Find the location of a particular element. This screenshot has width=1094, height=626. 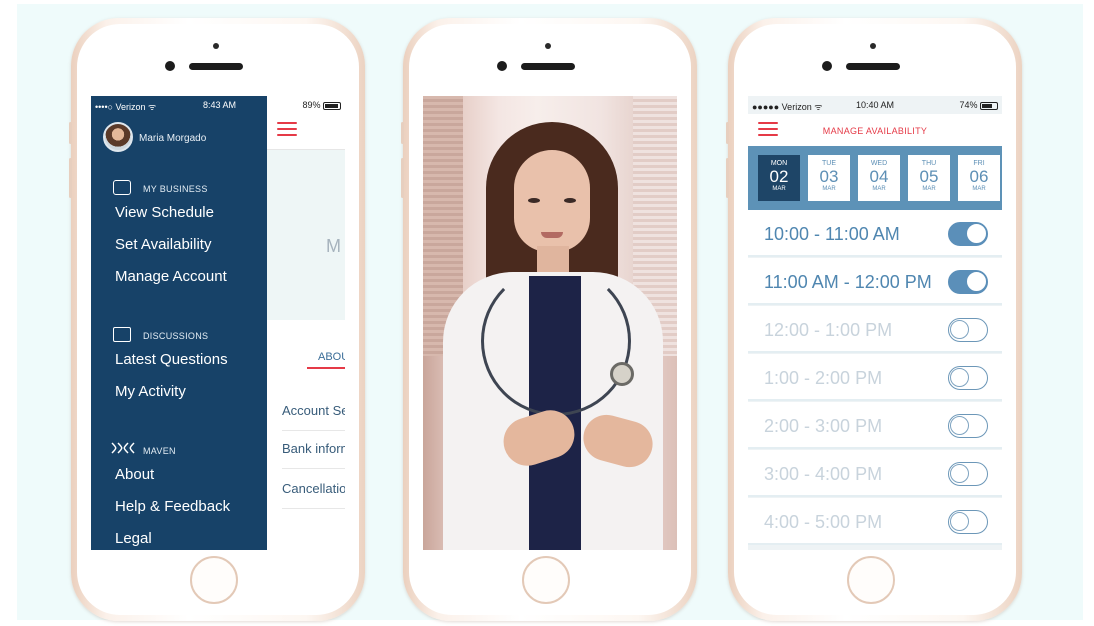

day-date: 06 is located at coordinates (979, 176).